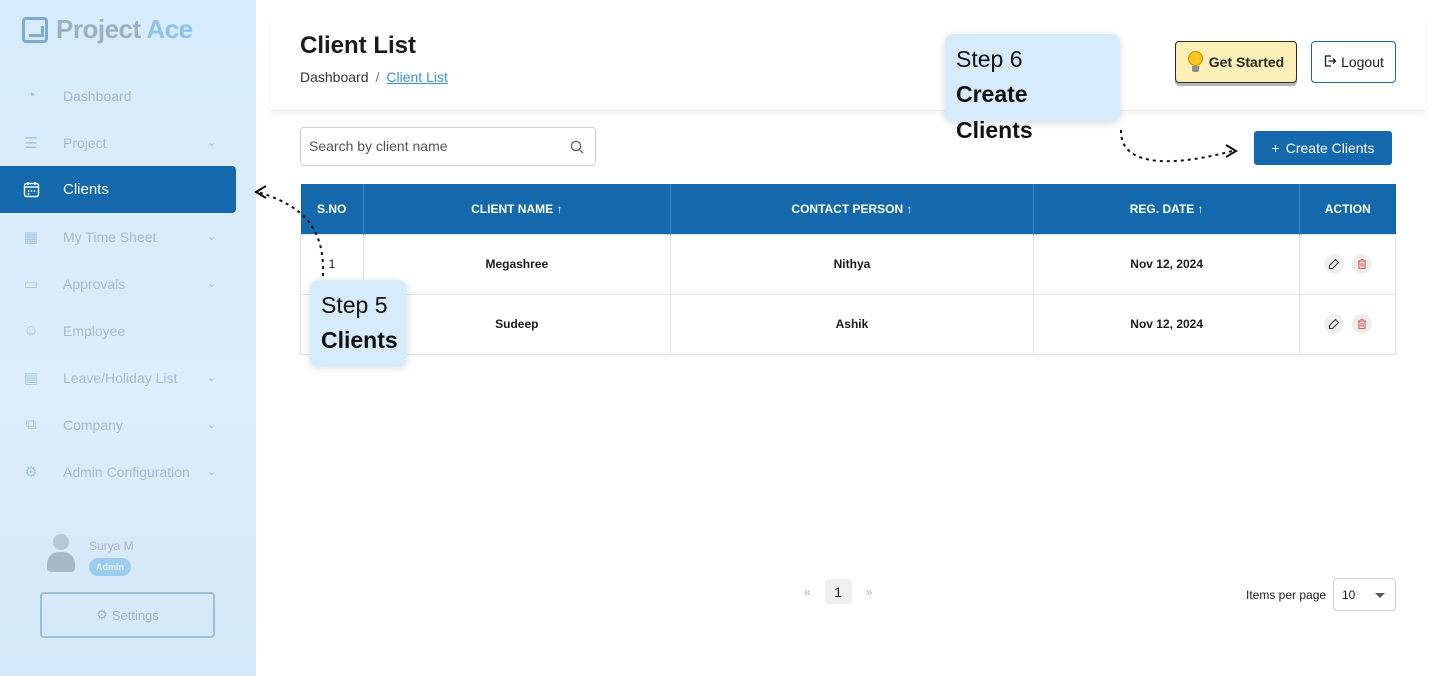 Image resolution: width=1440 pixels, height=676 pixels. Describe the element at coordinates (128, 142) in the screenshot. I see `sidebar-item-project: ☰ Project ⌄` at that location.